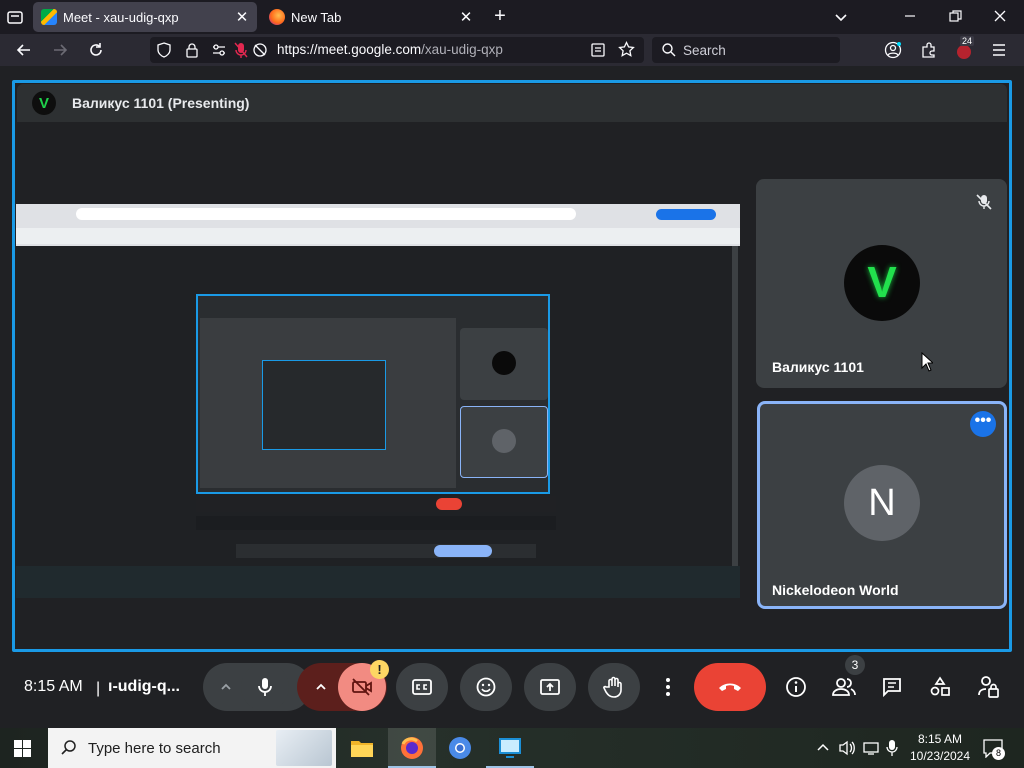 This screenshot has width=1024, height=768. I want to click on closed-captions-icon, so click(422, 687).